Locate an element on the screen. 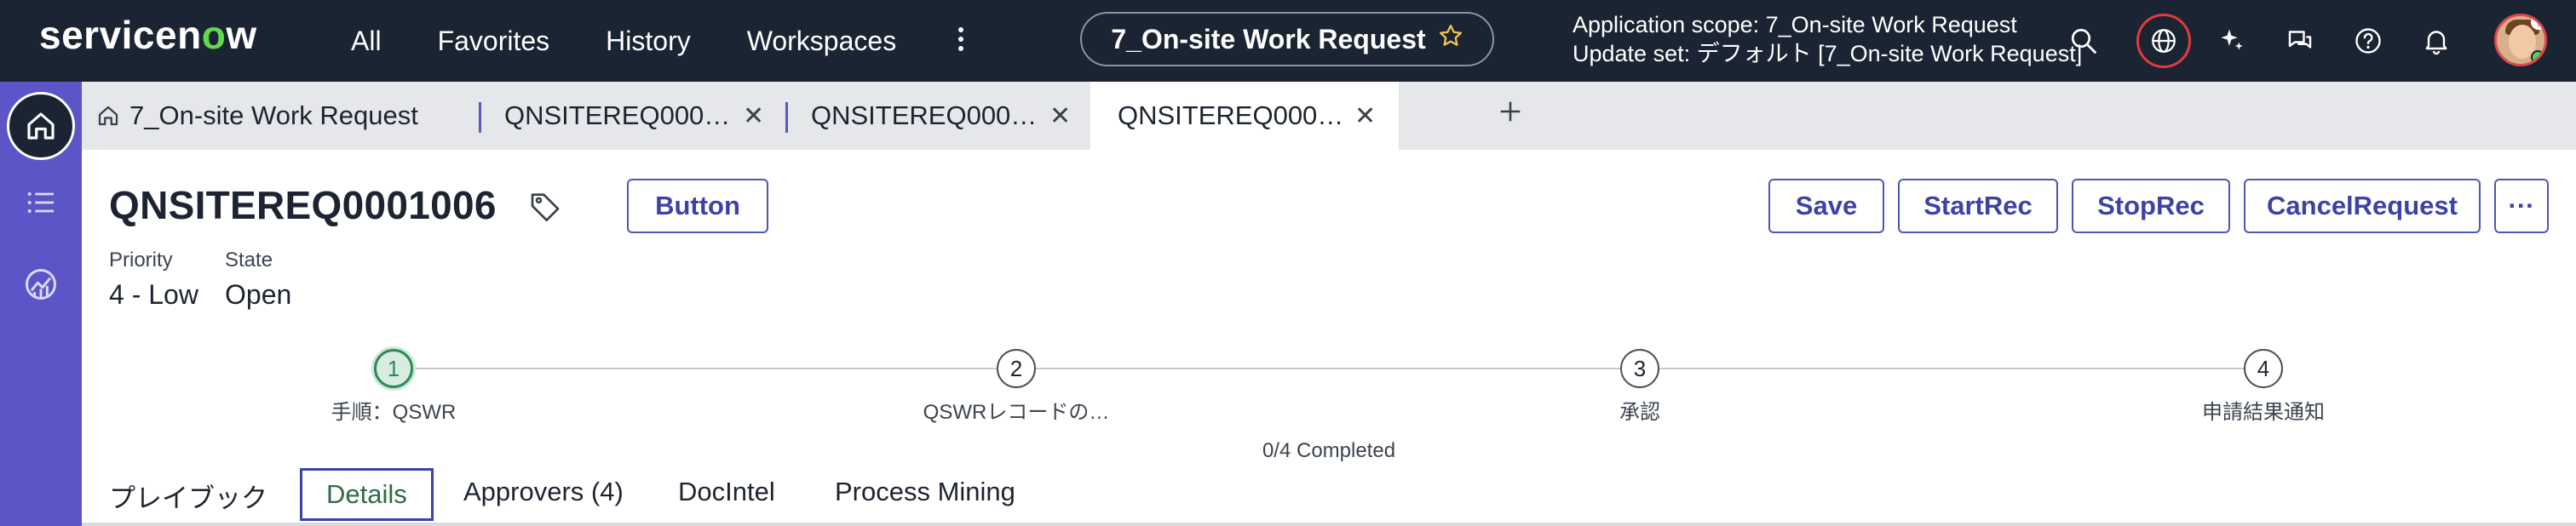  search-icon is located at coordinates (2084, 40).